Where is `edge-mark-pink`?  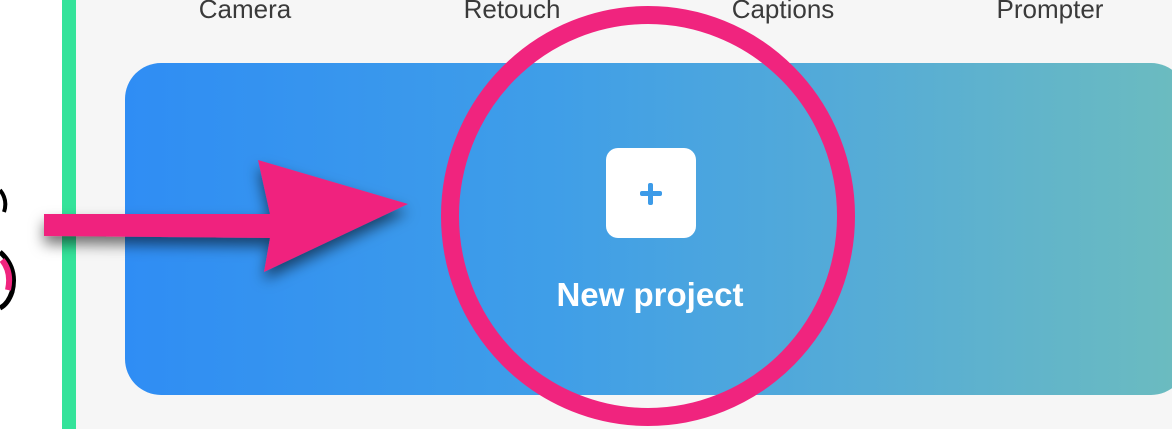
edge-mark-pink is located at coordinates (6, 274).